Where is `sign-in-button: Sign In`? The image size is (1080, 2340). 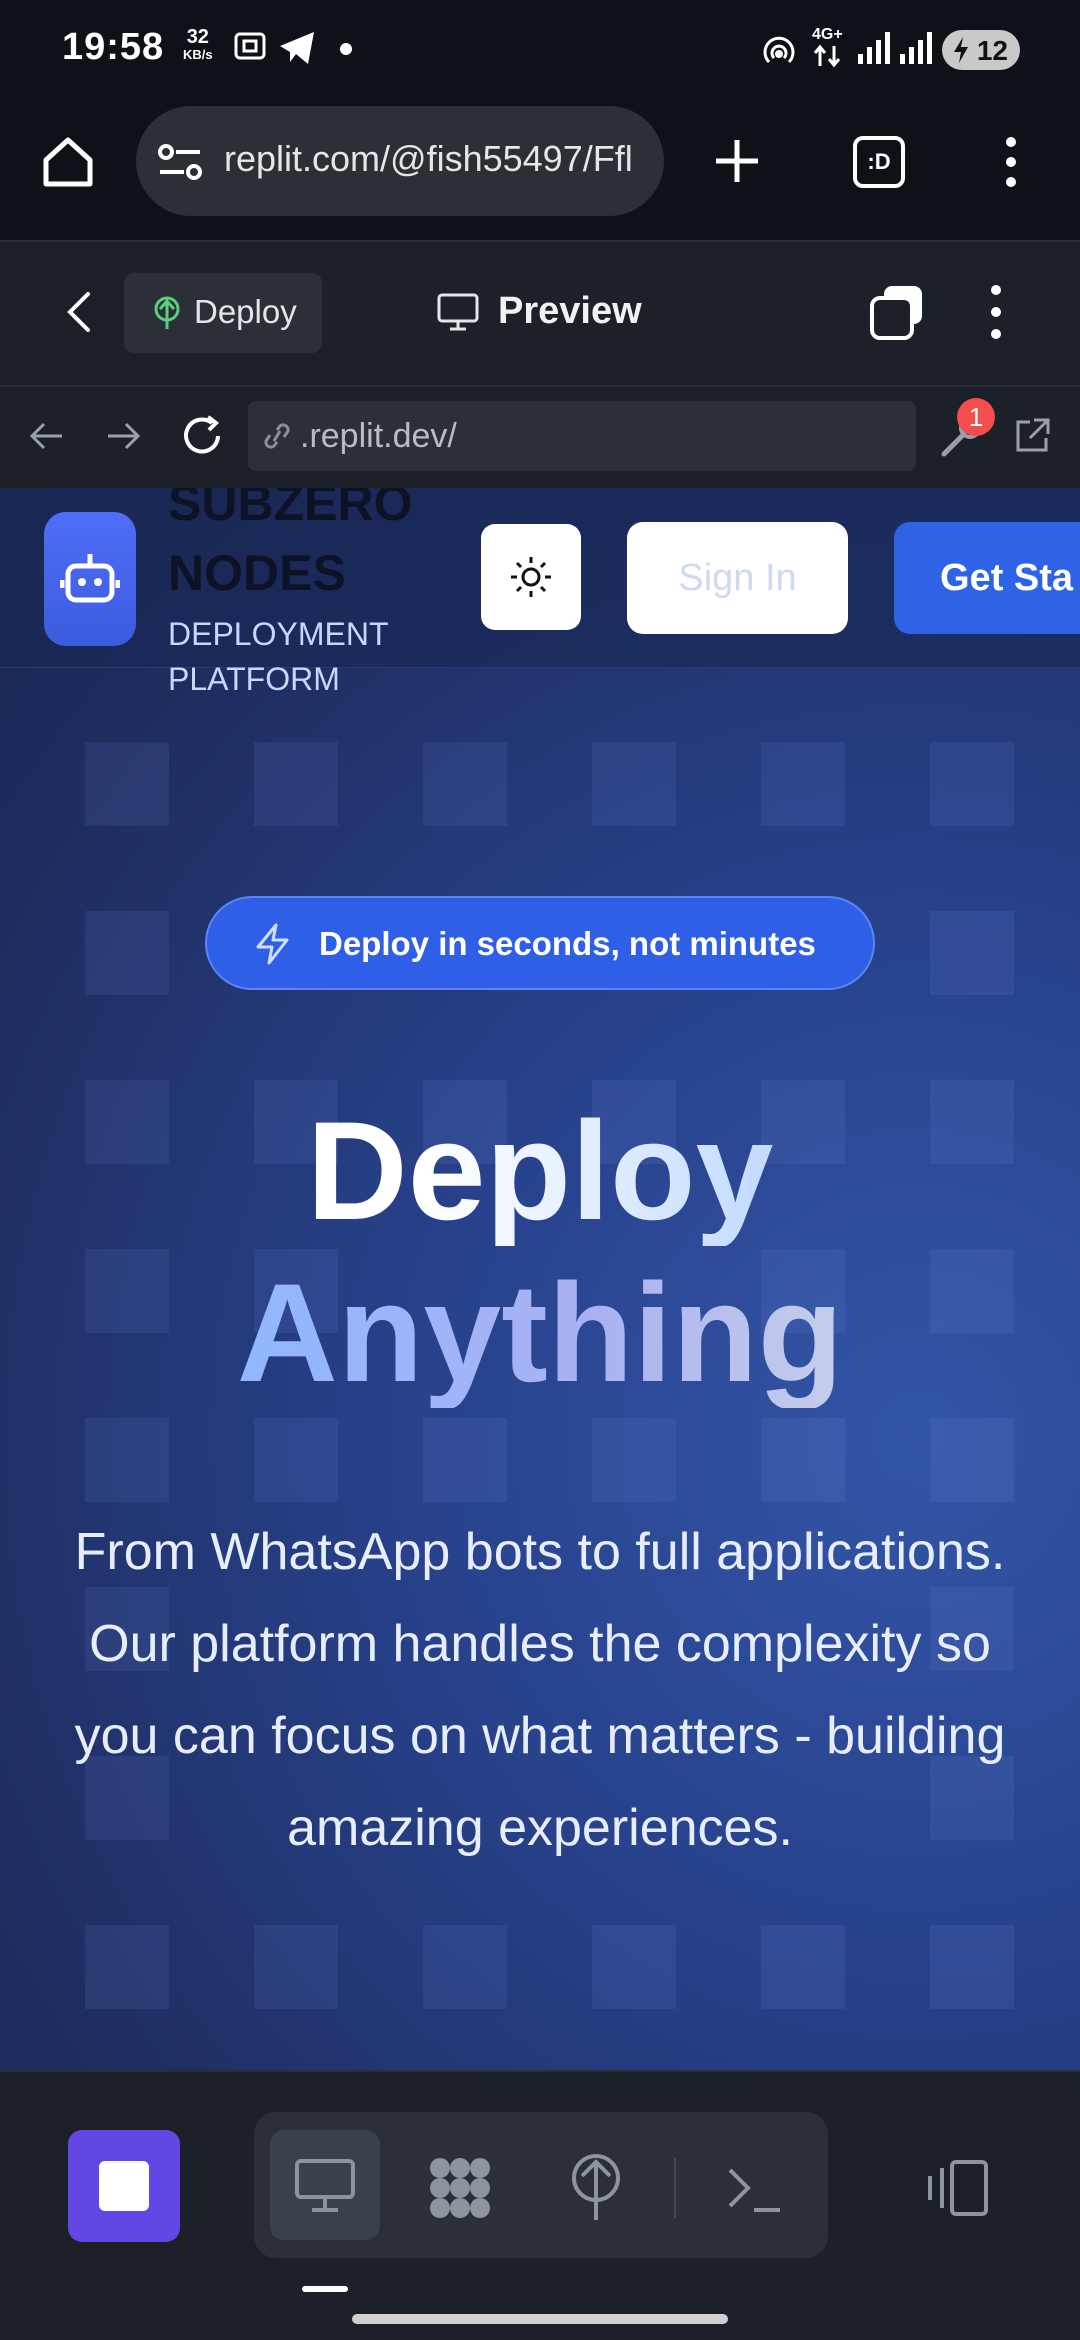 sign-in-button: Sign In is located at coordinates (737, 578).